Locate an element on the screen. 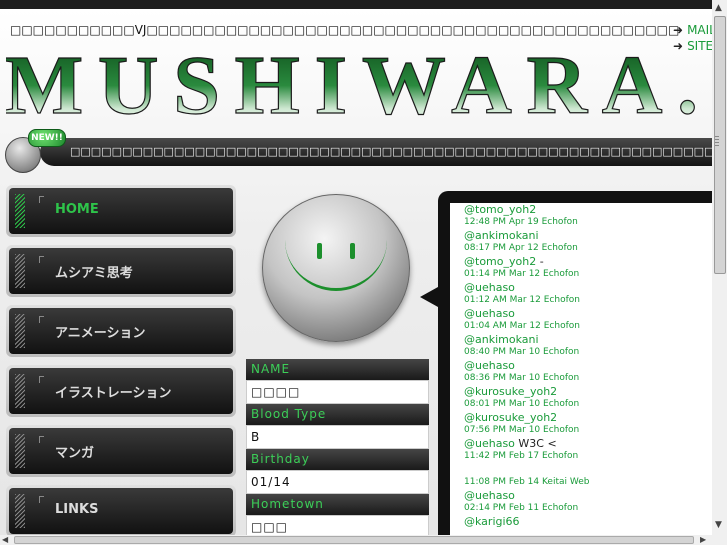  field-label: NAME is located at coordinates (337, 369).